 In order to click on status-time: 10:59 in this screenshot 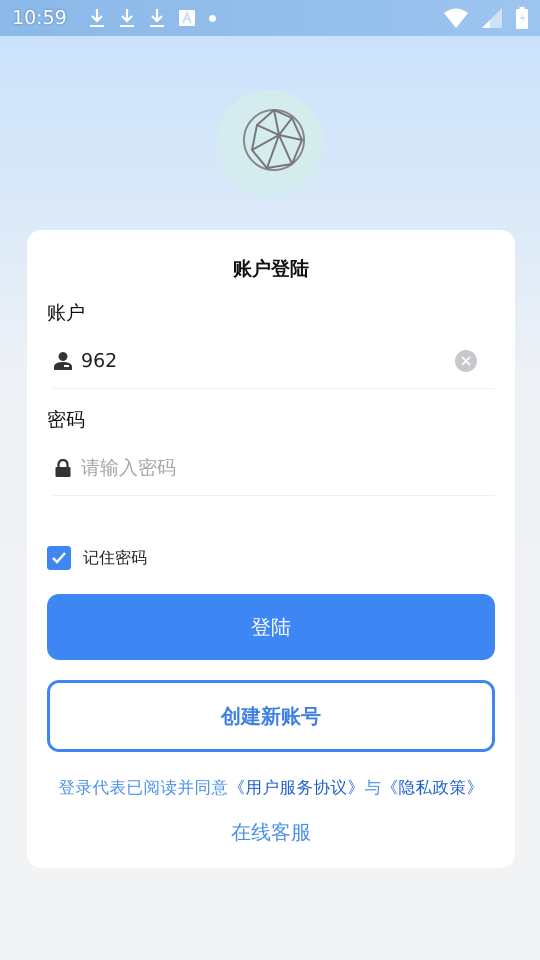, I will do `click(39, 18)`.